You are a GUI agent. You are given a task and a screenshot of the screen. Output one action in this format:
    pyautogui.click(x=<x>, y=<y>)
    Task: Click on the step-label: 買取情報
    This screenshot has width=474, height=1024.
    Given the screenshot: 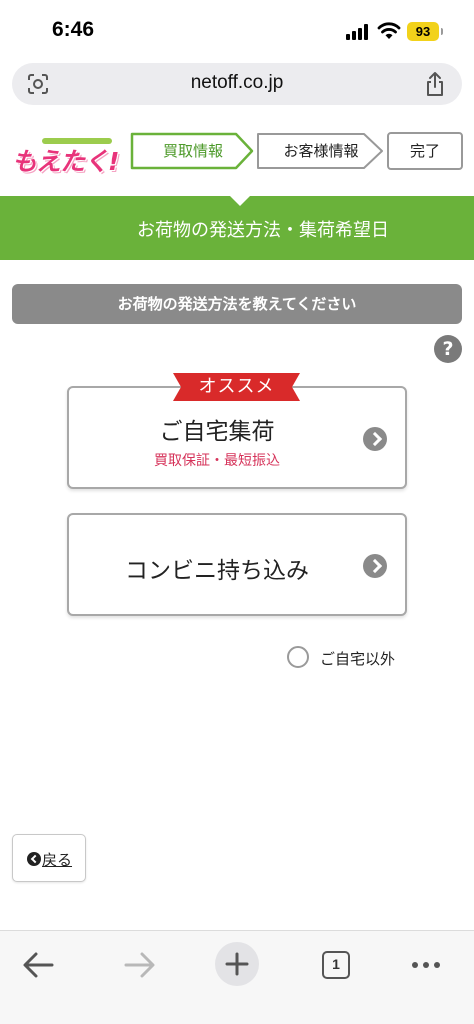 What is the action you would take?
    pyautogui.click(x=192, y=151)
    